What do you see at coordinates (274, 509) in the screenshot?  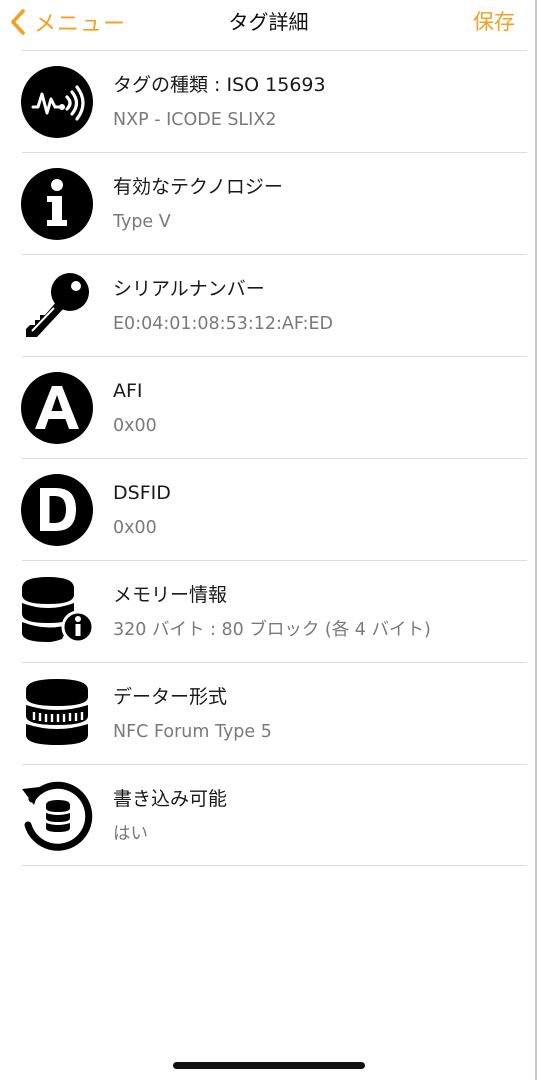 I see `list-item-dsfid: DSFID 0x00` at bounding box center [274, 509].